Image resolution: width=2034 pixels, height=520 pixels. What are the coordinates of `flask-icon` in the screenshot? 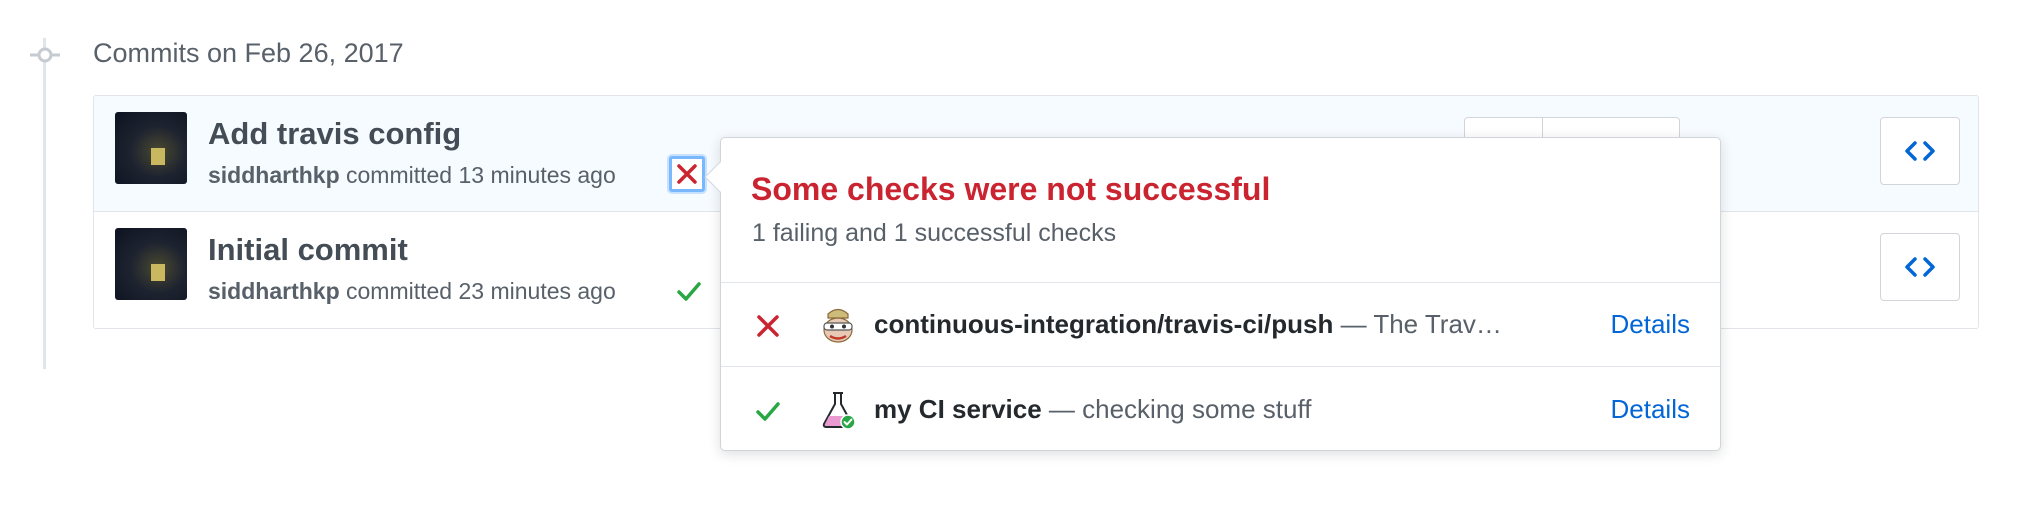 It's located at (839, 411).